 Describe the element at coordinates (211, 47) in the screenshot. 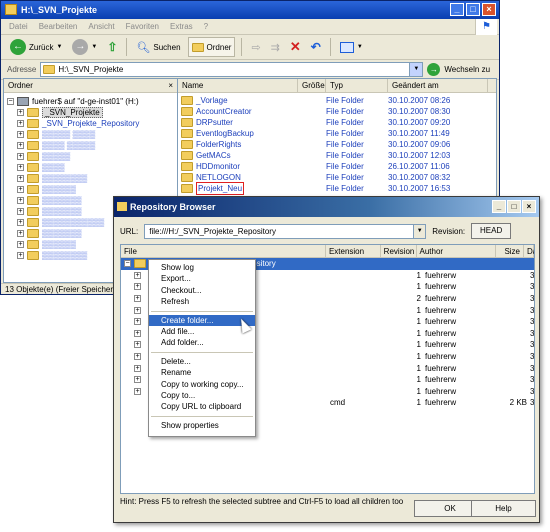

I see `folders-button: Ordner` at that location.